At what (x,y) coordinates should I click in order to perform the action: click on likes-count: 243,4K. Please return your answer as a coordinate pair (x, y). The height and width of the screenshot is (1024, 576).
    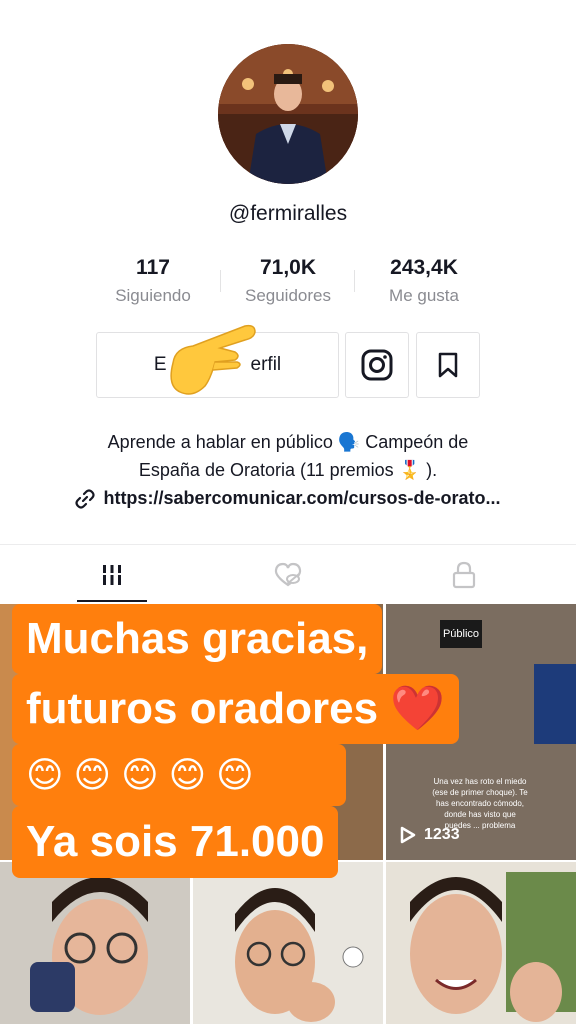
    Looking at the image, I should click on (424, 267).